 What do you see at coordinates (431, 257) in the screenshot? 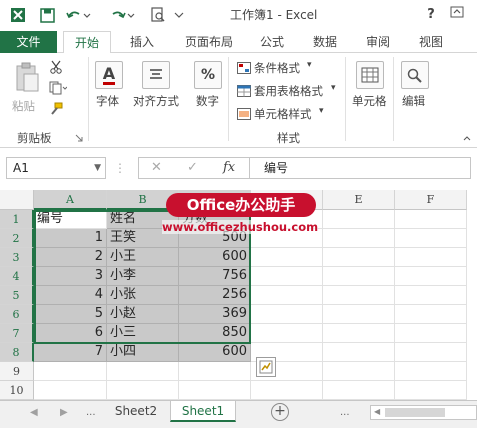
I see `cell-f3` at bounding box center [431, 257].